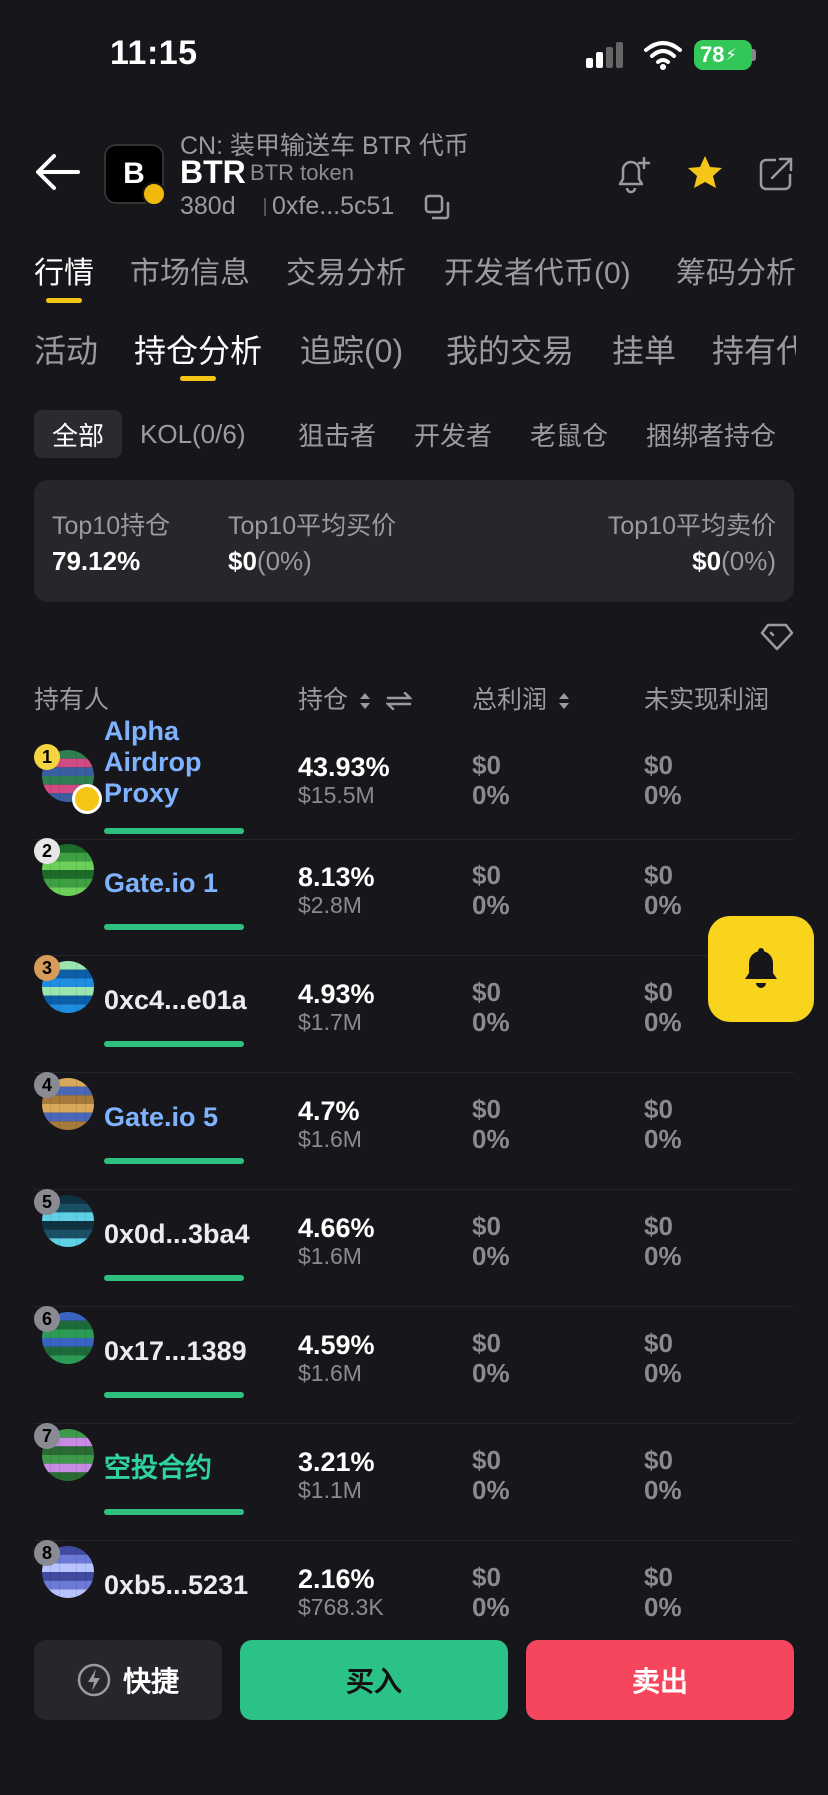 This screenshot has width=828, height=1795. Describe the element at coordinates (333, 206) in the screenshot. I see `token-address: 0xfe...5c51` at that location.